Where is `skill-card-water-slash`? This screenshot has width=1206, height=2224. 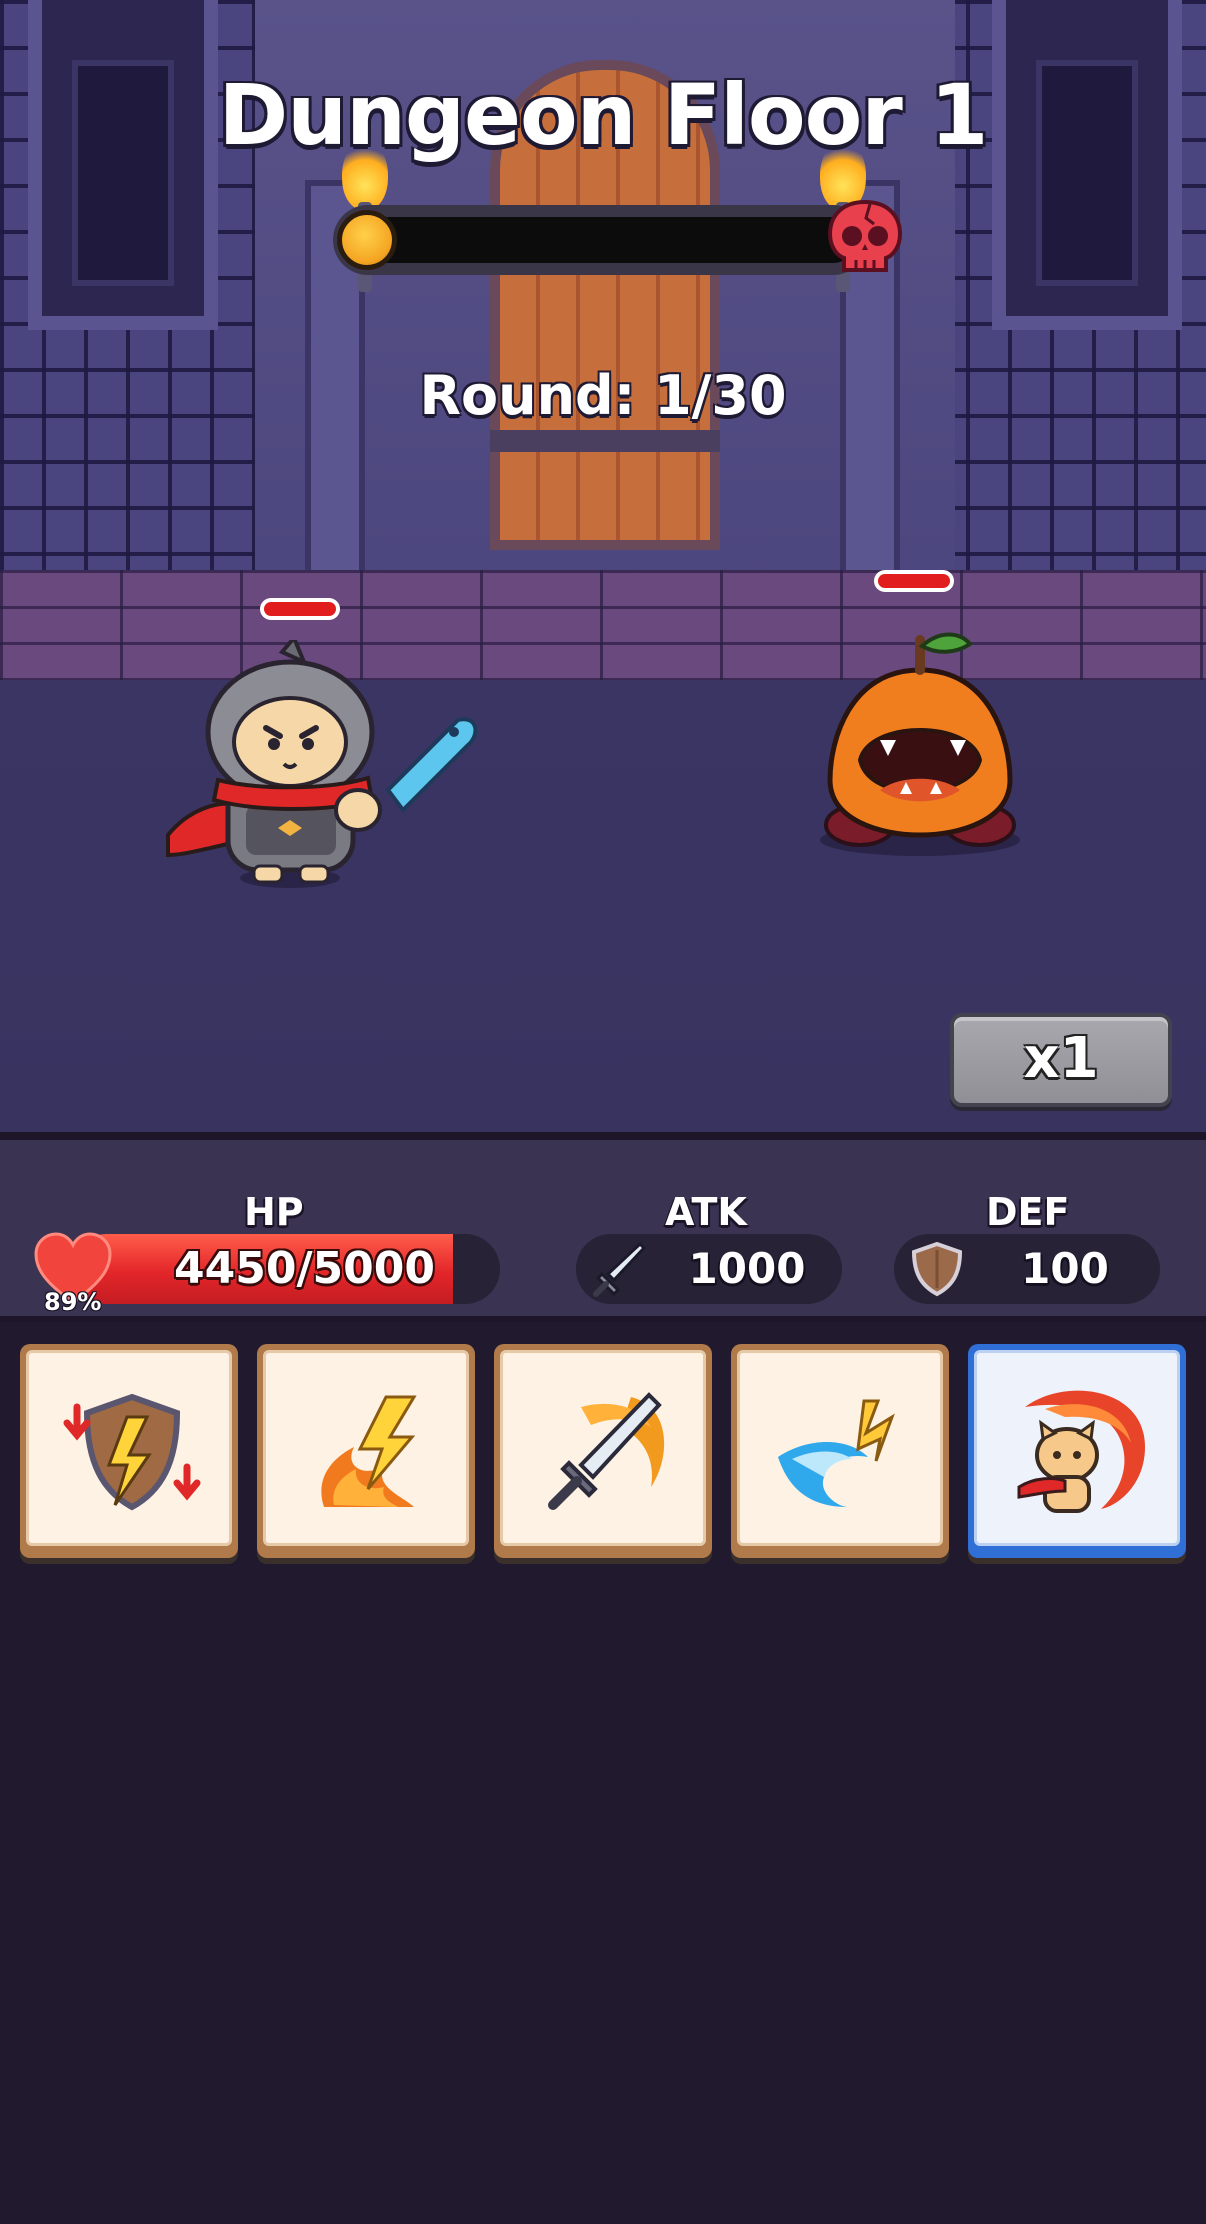 skill-card-water-slash is located at coordinates (840, 1451).